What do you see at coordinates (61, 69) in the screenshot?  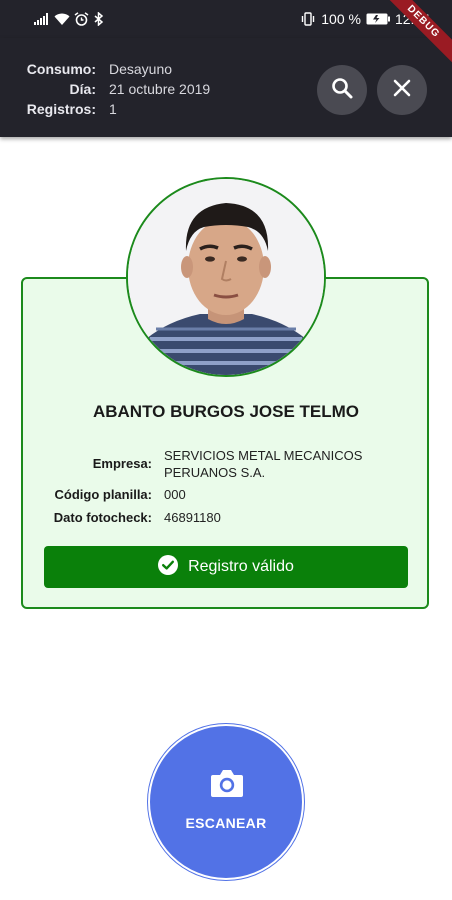 I see `consumo-label: Consumo:` at bounding box center [61, 69].